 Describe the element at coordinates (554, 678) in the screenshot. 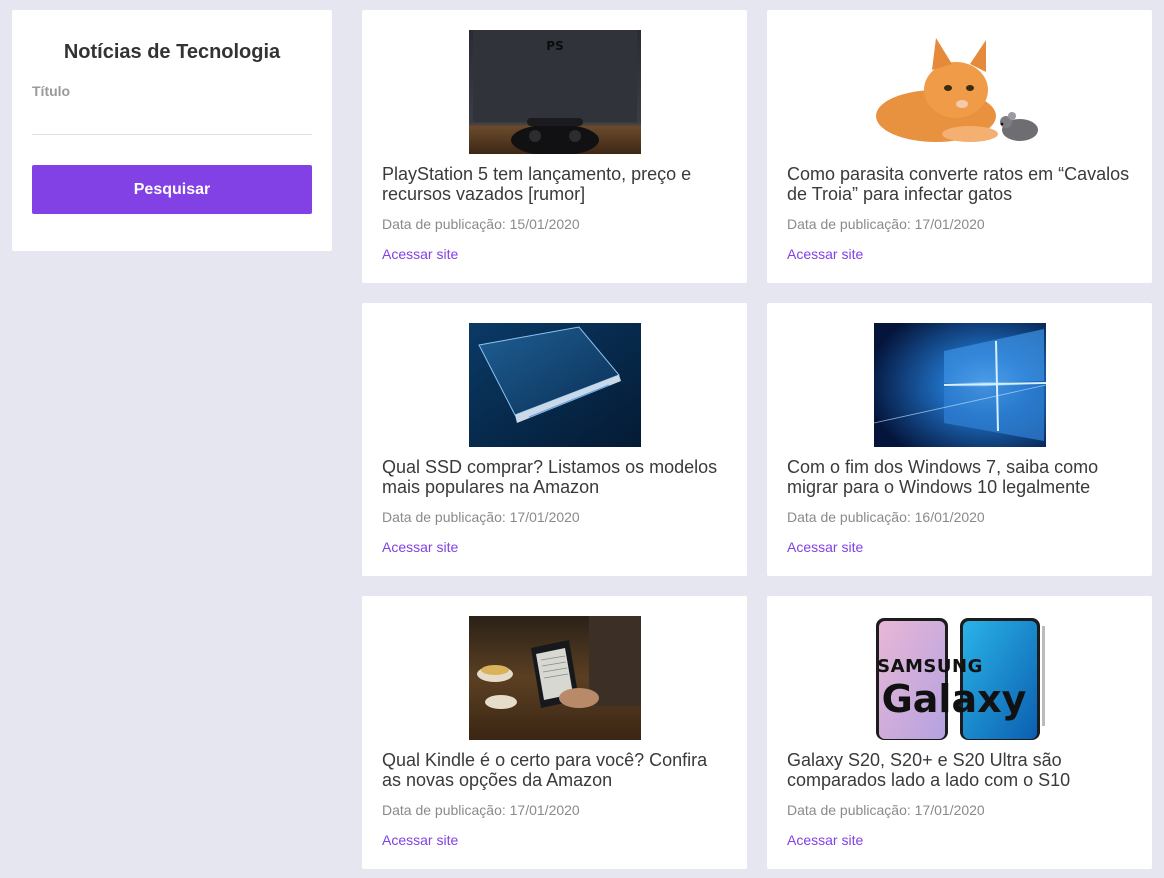

I see `kindle-reader-image` at that location.